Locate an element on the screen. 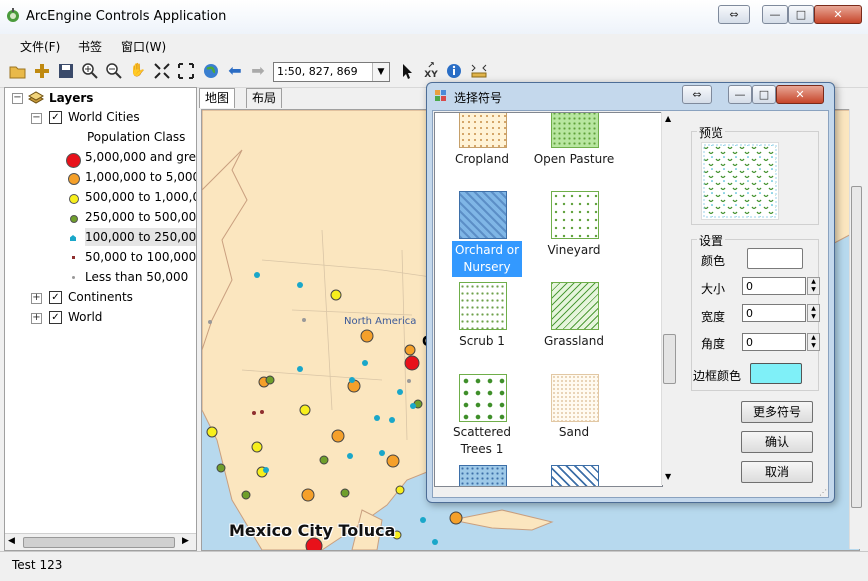 The image size is (868, 581). pan-icon: ✋ is located at coordinates (138, 71).